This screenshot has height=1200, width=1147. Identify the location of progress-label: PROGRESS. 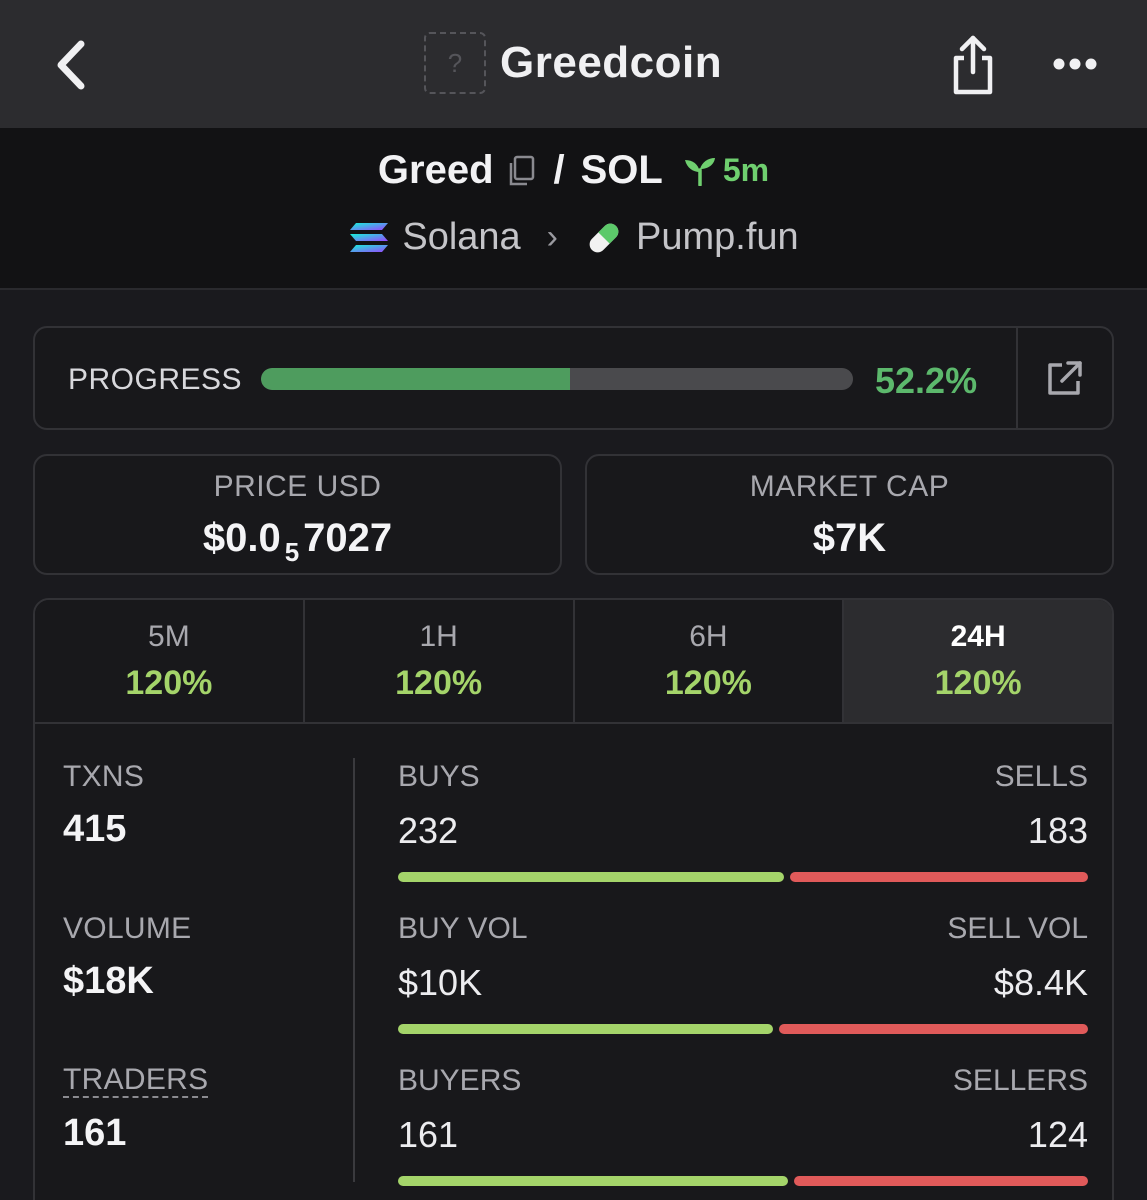
(155, 379).